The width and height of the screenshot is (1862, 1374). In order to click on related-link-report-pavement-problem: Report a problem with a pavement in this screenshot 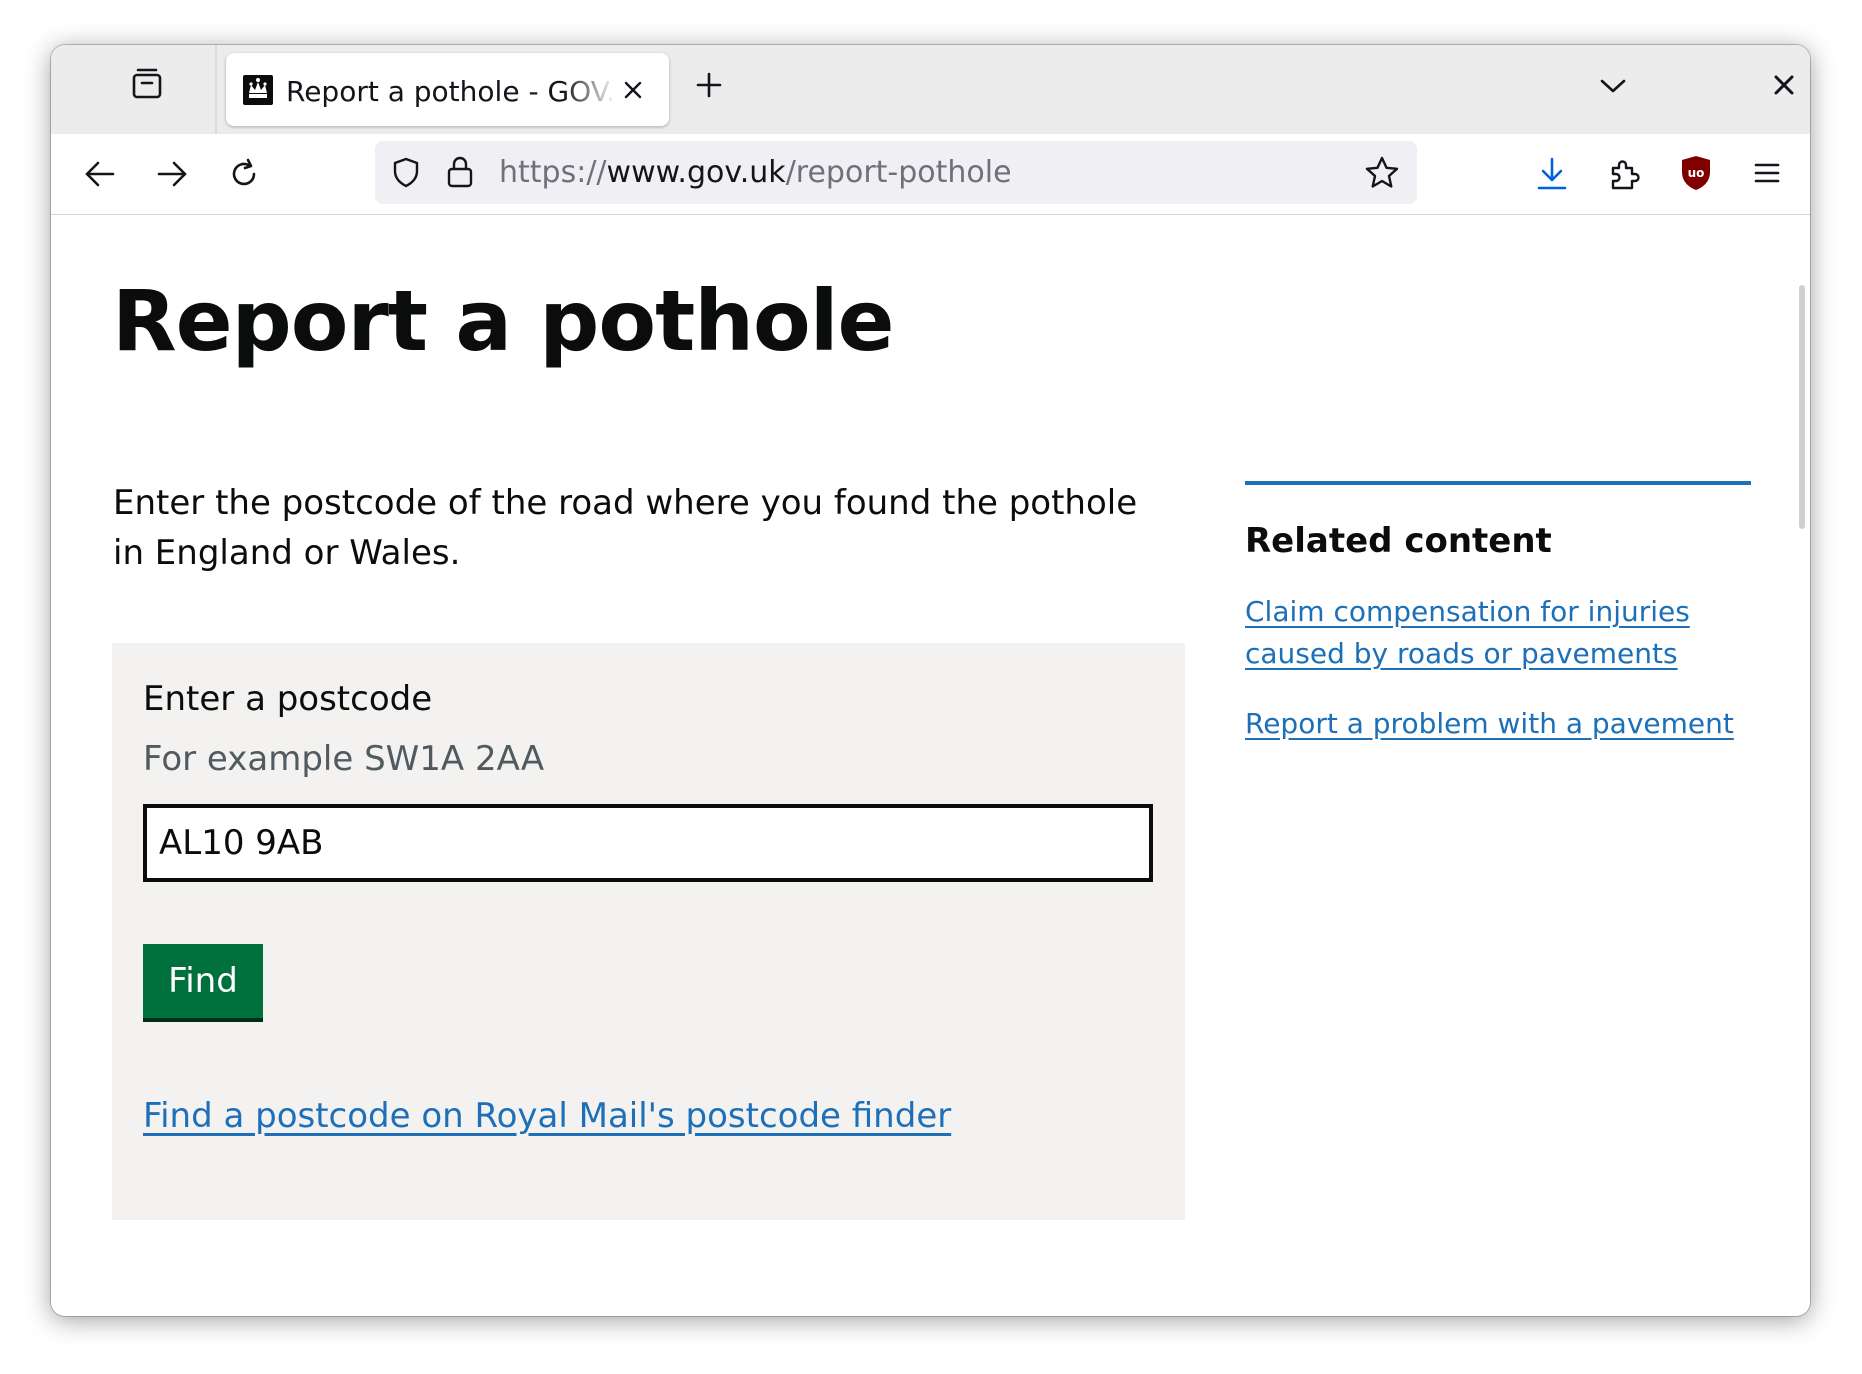, I will do `click(1498, 724)`.